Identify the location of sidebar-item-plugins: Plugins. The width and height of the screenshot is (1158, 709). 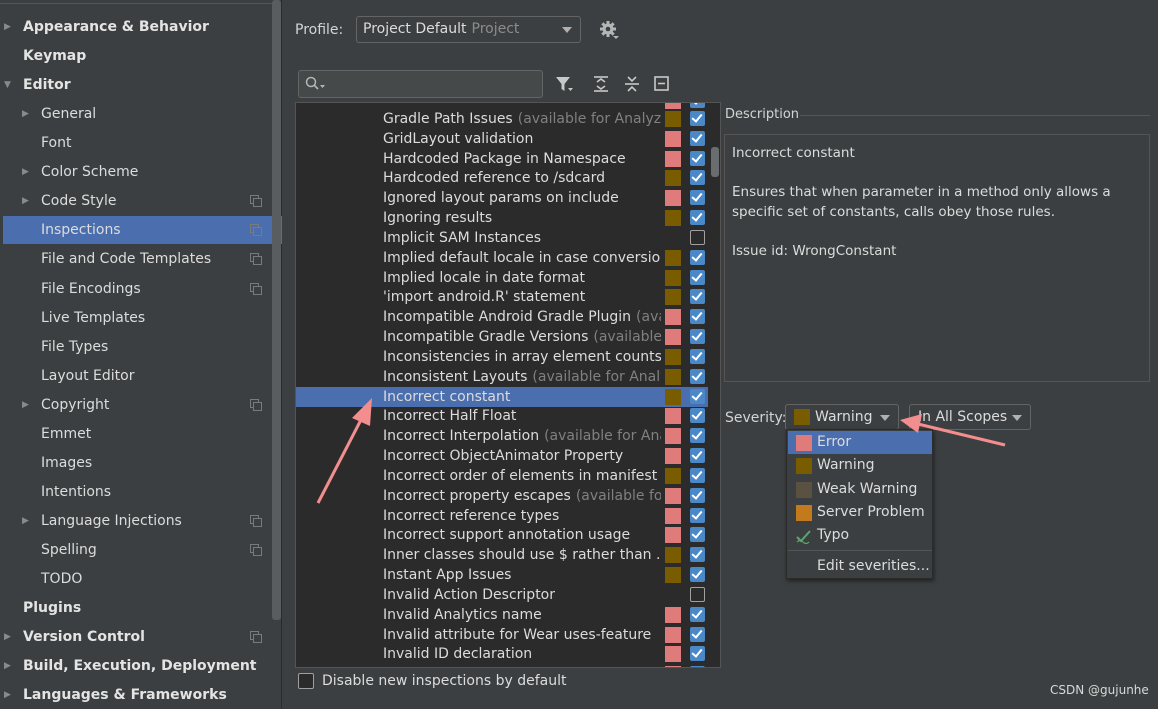
(135, 608).